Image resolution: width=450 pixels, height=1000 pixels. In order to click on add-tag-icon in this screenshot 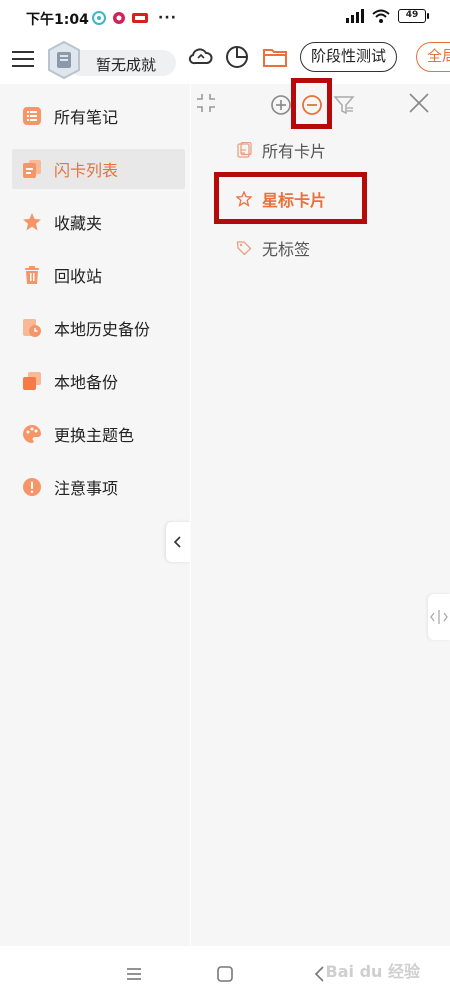, I will do `click(281, 105)`.